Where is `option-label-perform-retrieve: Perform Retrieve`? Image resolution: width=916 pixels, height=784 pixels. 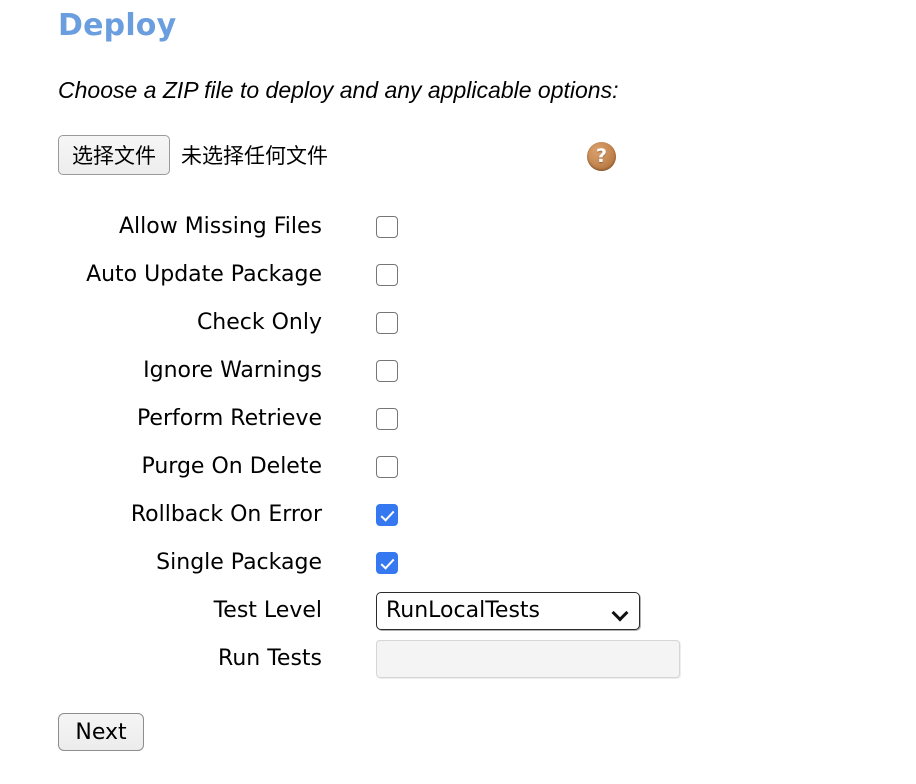 option-label-perform-retrieve: Perform Retrieve is located at coordinates (229, 418).